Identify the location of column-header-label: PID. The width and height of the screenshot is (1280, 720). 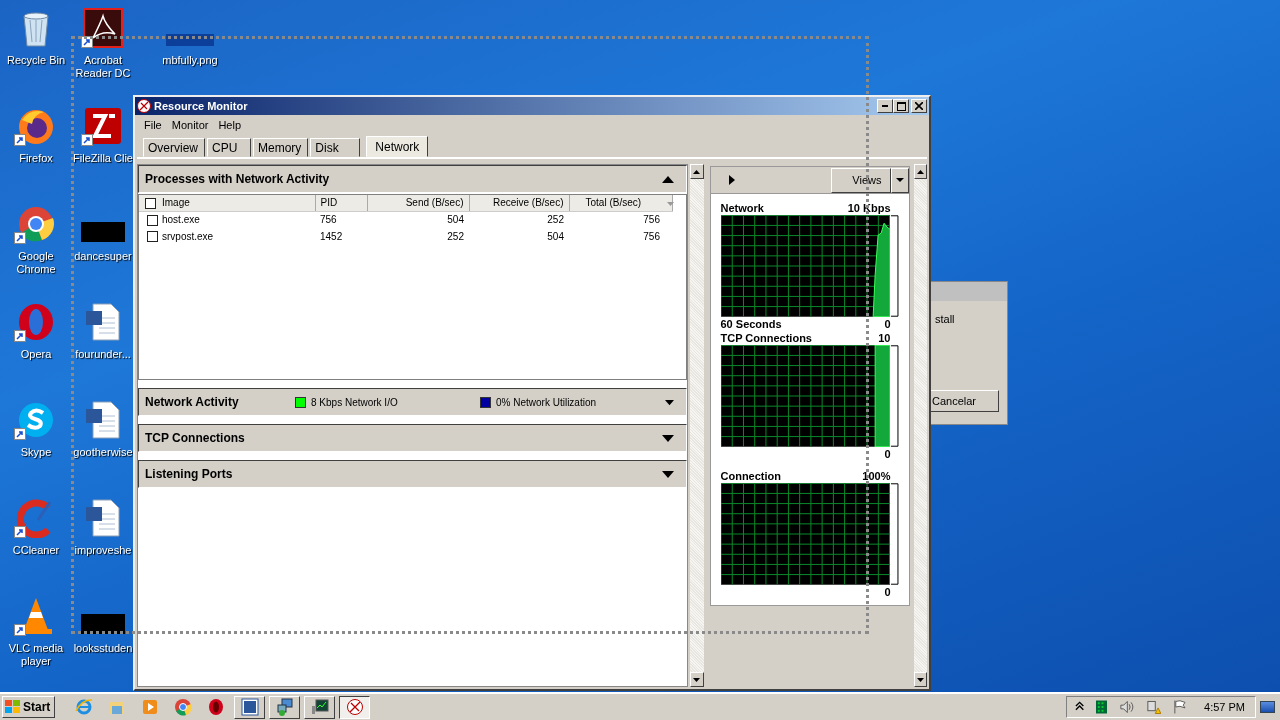
(329, 203).